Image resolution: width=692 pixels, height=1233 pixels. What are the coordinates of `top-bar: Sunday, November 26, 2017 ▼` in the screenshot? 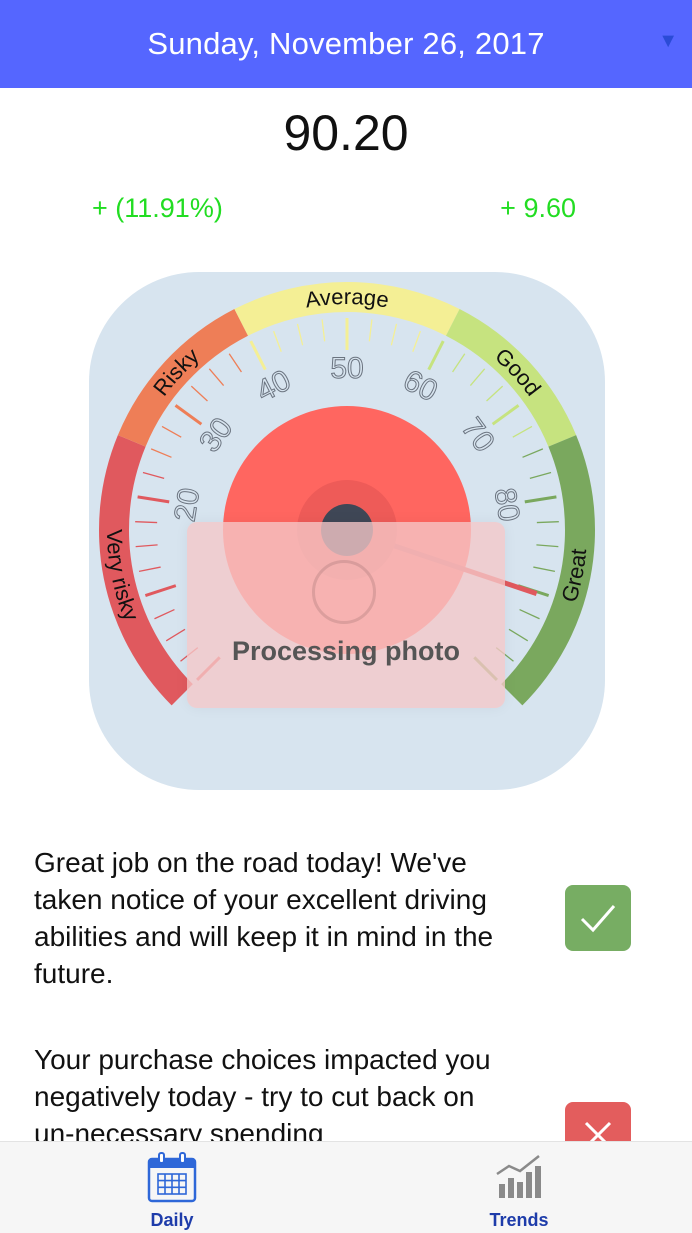 It's located at (346, 44).